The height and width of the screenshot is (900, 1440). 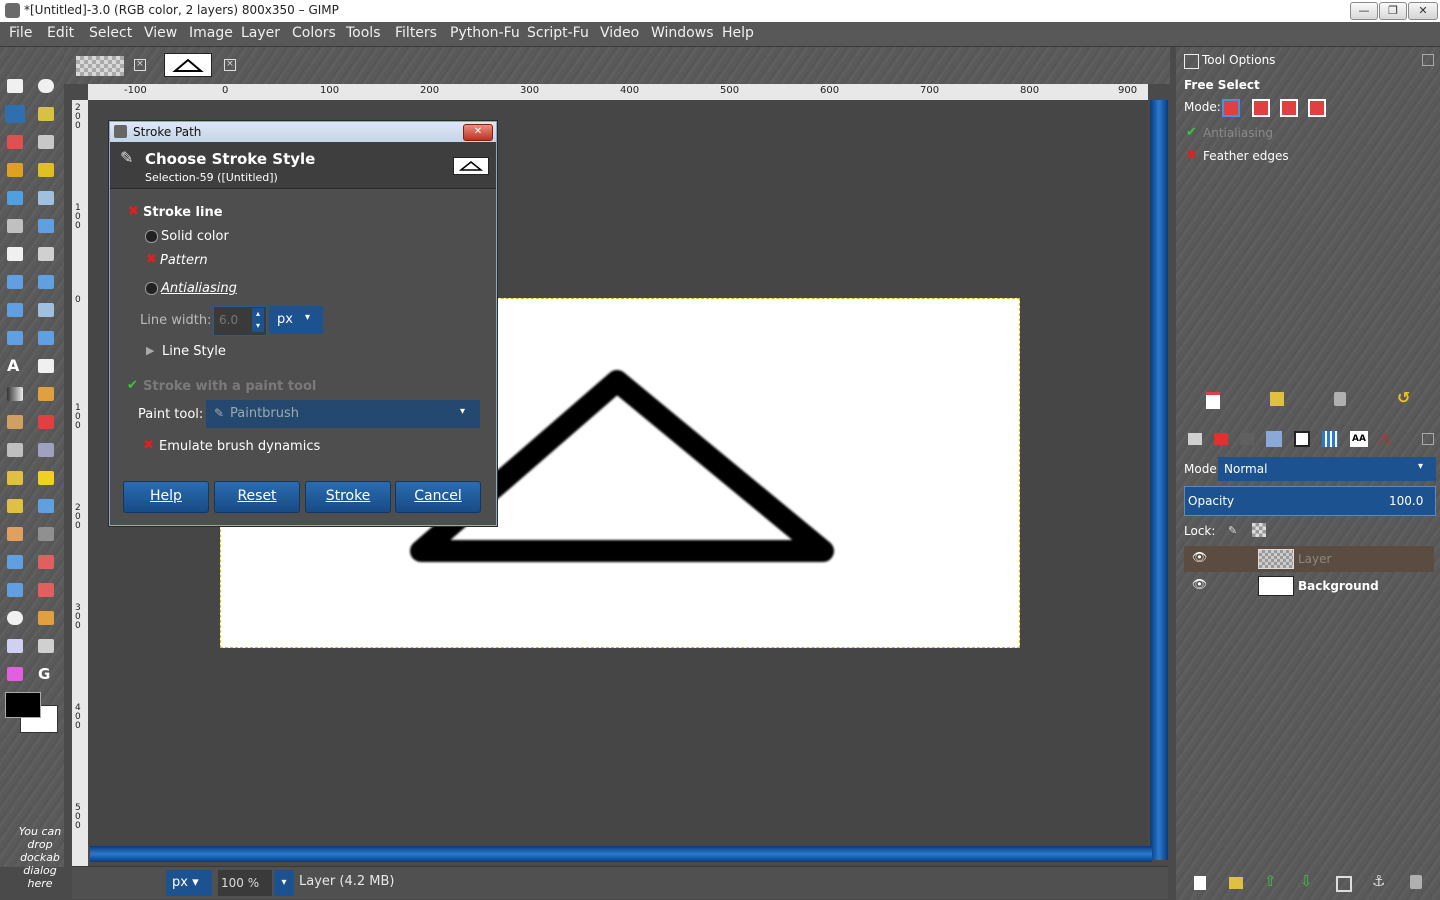 I want to click on shear-icon, so click(x=15, y=310).